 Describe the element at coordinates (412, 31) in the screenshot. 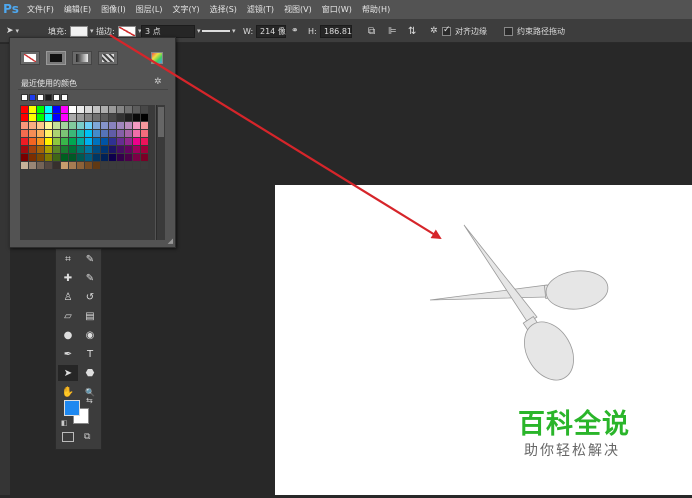

I see `path-arrangement-icon: ⇅` at that location.